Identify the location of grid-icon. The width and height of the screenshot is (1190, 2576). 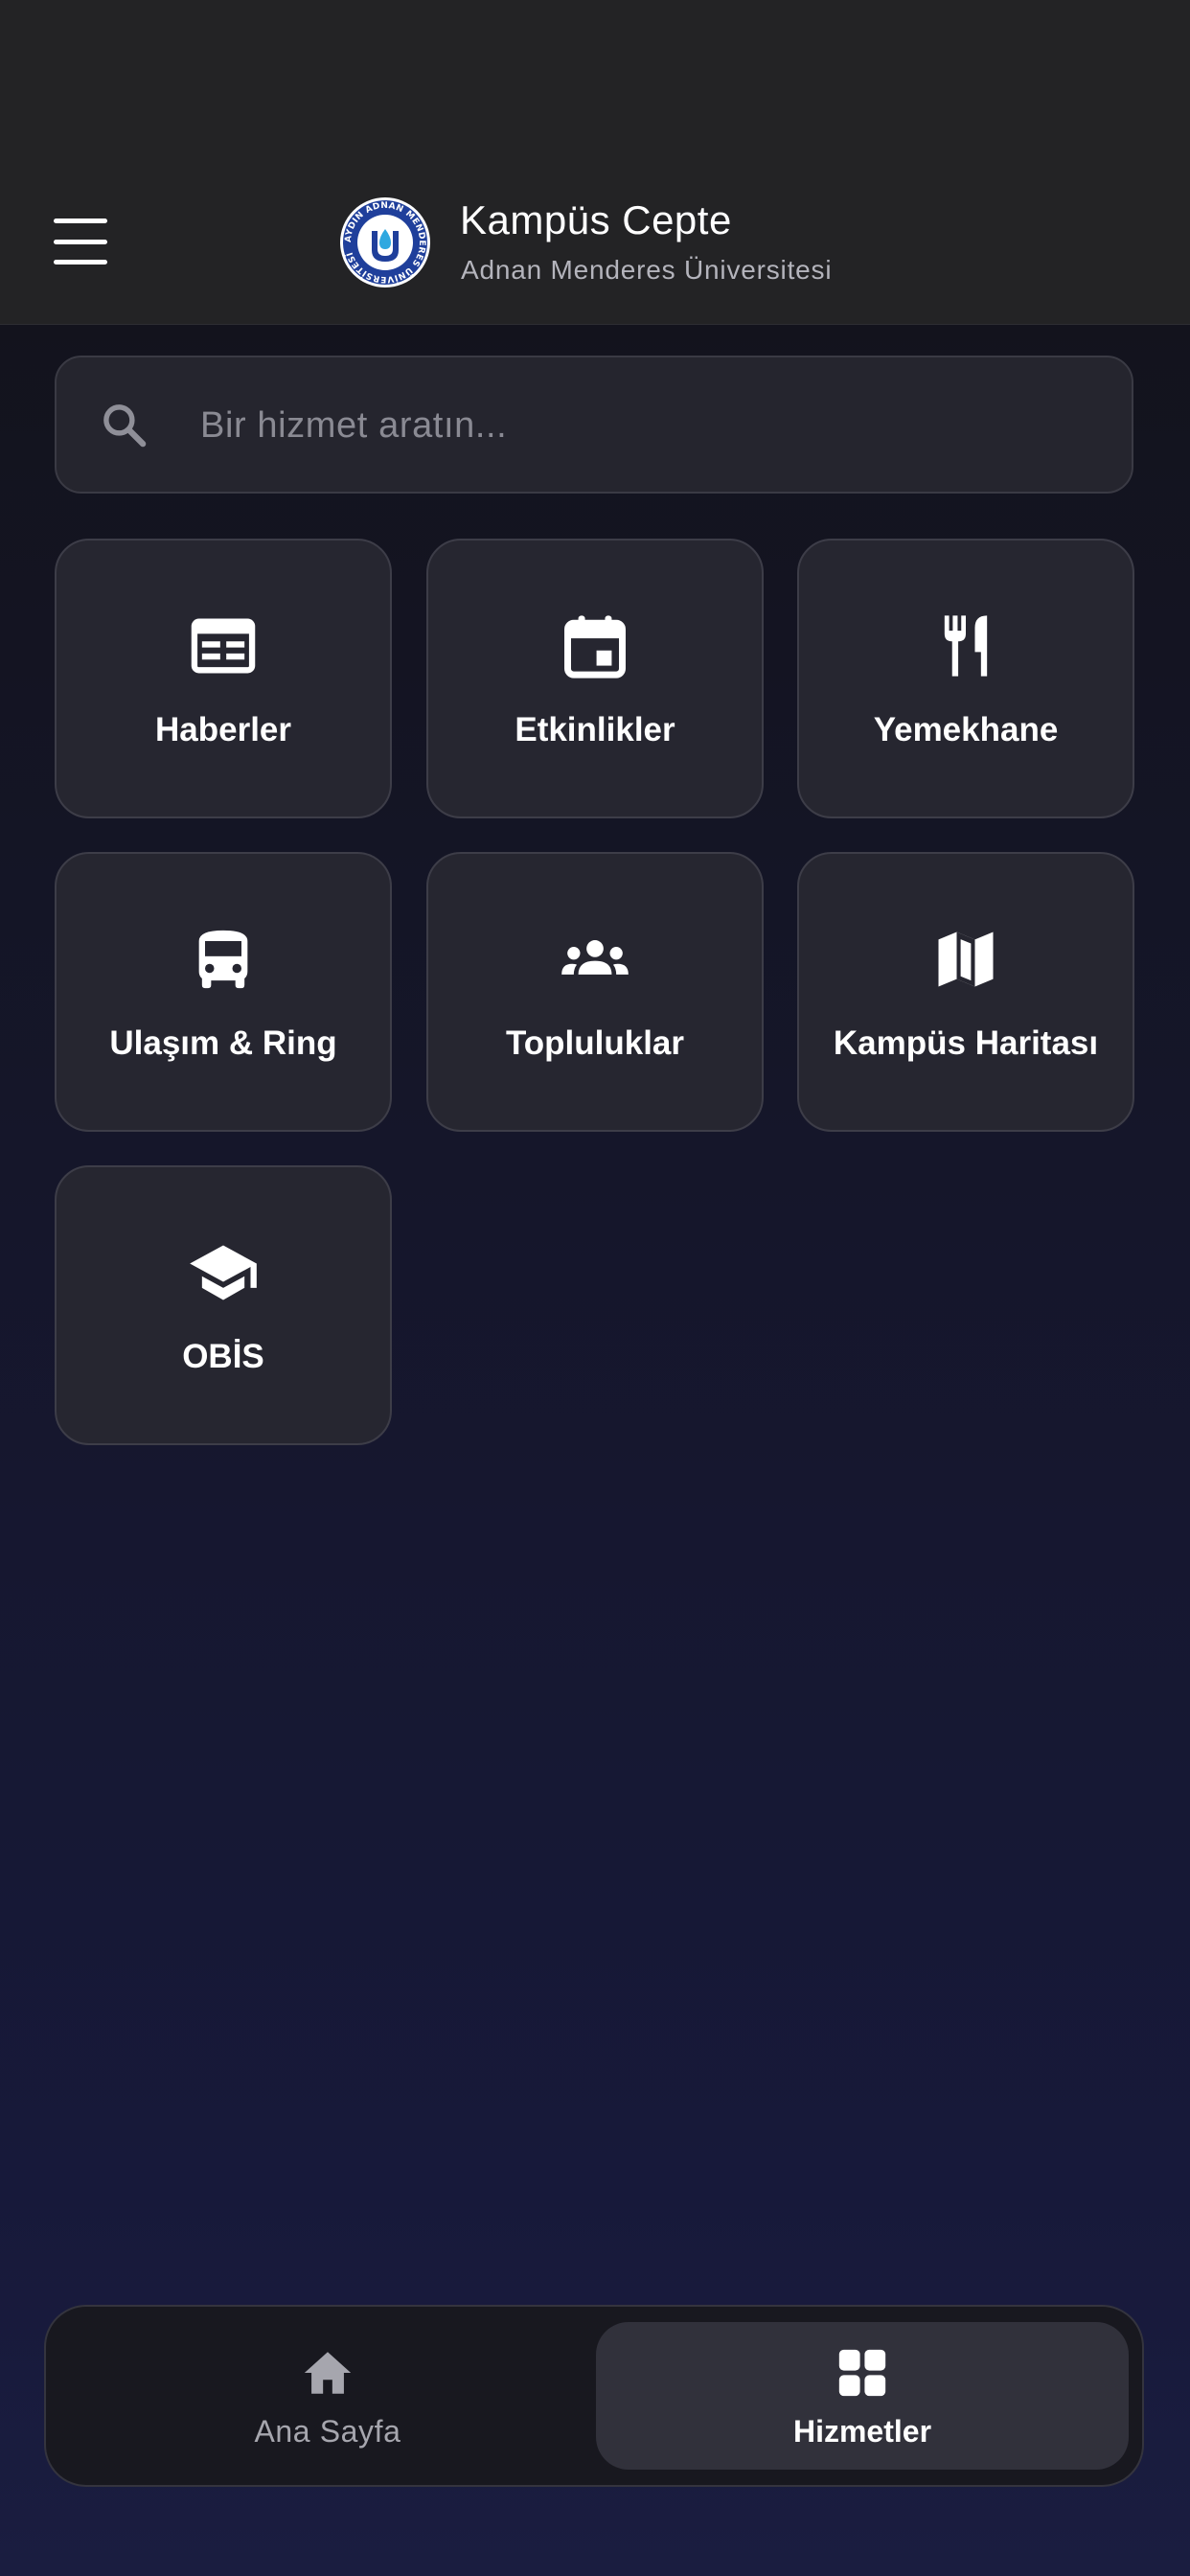
(862, 2373).